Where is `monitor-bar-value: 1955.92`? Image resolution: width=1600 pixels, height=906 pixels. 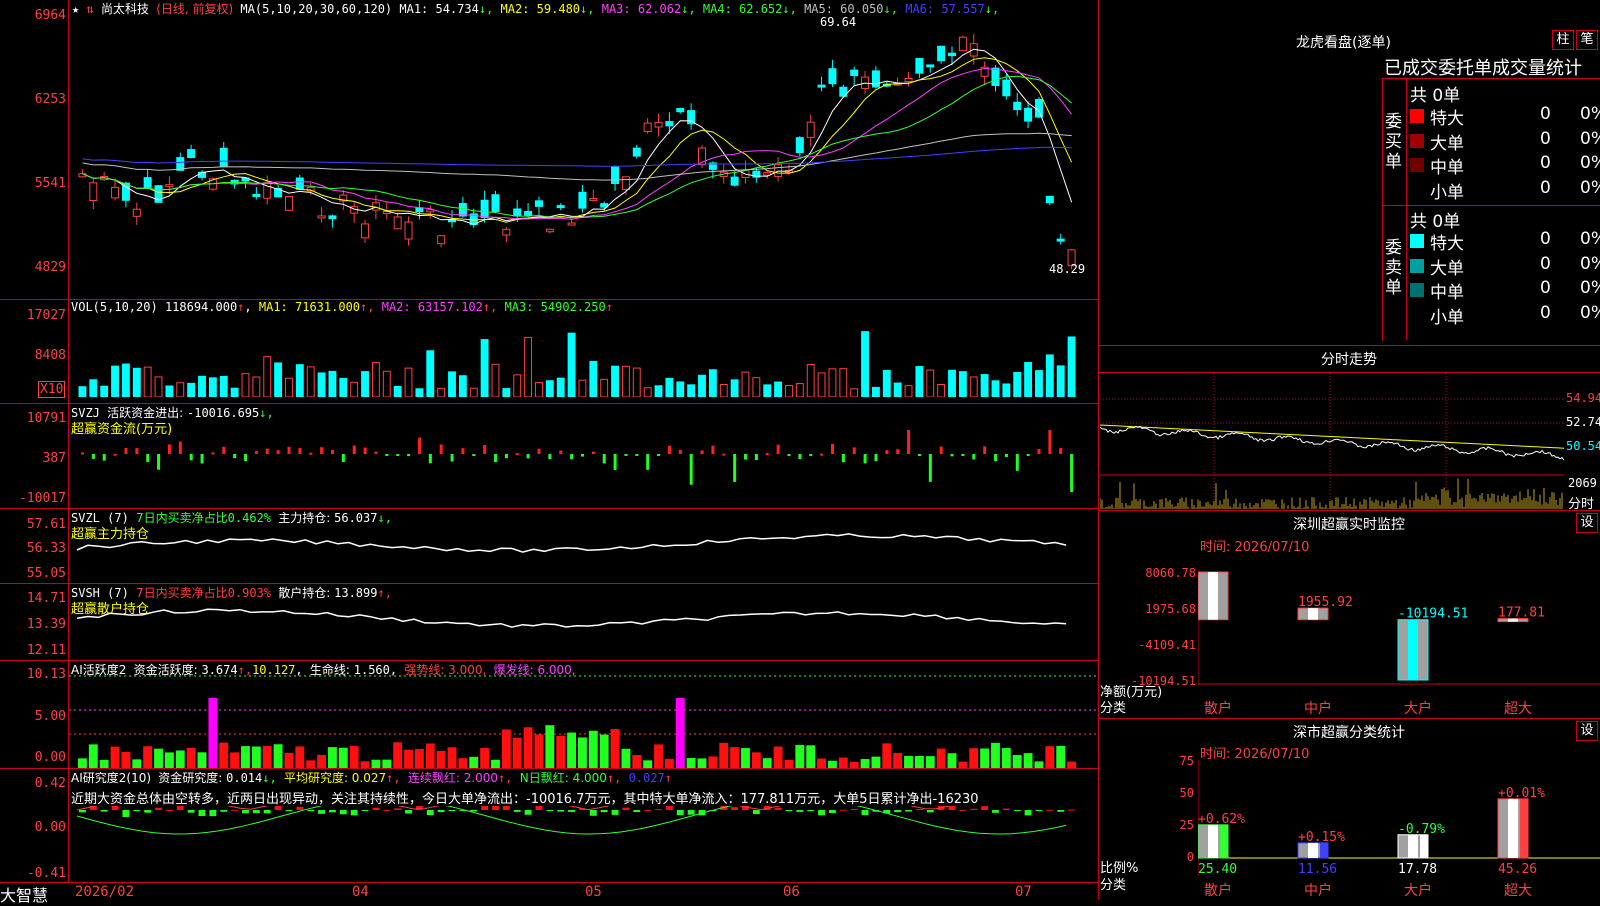
monitor-bar-value: 1955.92 is located at coordinates (1325, 602).